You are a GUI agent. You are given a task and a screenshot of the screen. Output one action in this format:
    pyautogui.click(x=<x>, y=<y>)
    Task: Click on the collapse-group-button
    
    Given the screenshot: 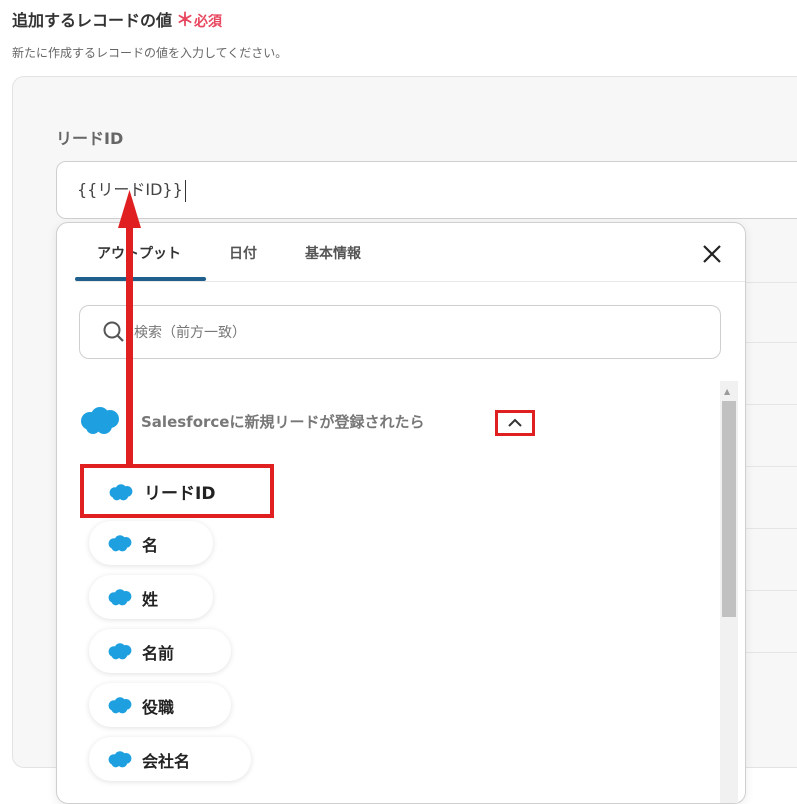 What is the action you would take?
    pyautogui.click(x=515, y=423)
    